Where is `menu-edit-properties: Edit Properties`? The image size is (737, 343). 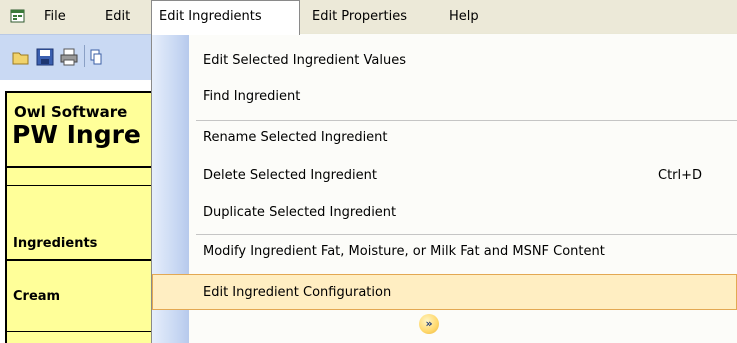
menu-edit-properties: Edit Properties is located at coordinates (359, 17).